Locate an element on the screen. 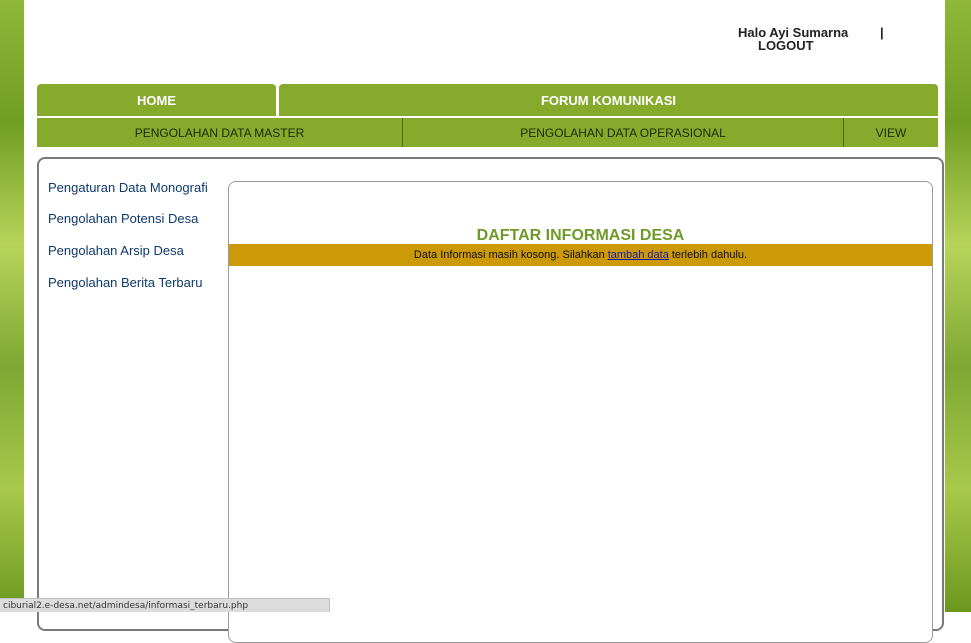 Image resolution: width=971 pixels, height=643 pixels. sidebar-item-pengaturan-data-monografi: Pengaturan Data Monografi is located at coordinates (135, 187).